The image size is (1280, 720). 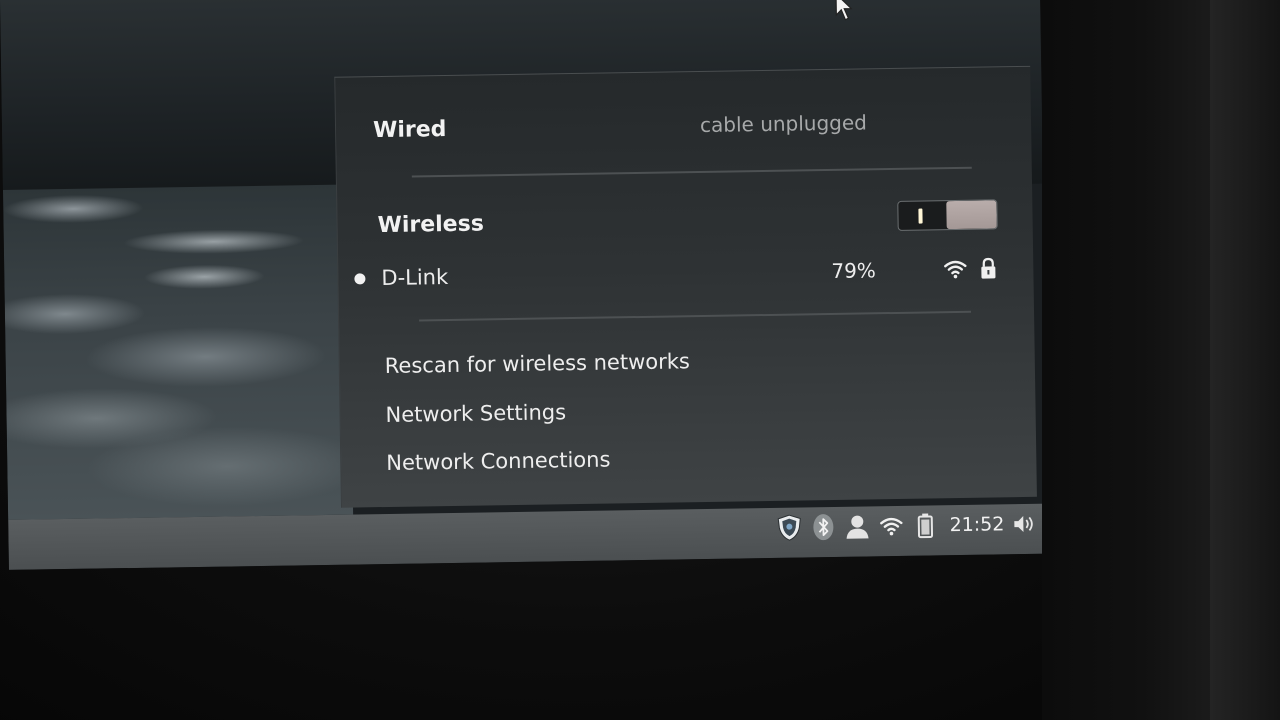 What do you see at coordinates (789, 527) in the screenshot?
I see `shield-icon` at bounding box center [789, 527].